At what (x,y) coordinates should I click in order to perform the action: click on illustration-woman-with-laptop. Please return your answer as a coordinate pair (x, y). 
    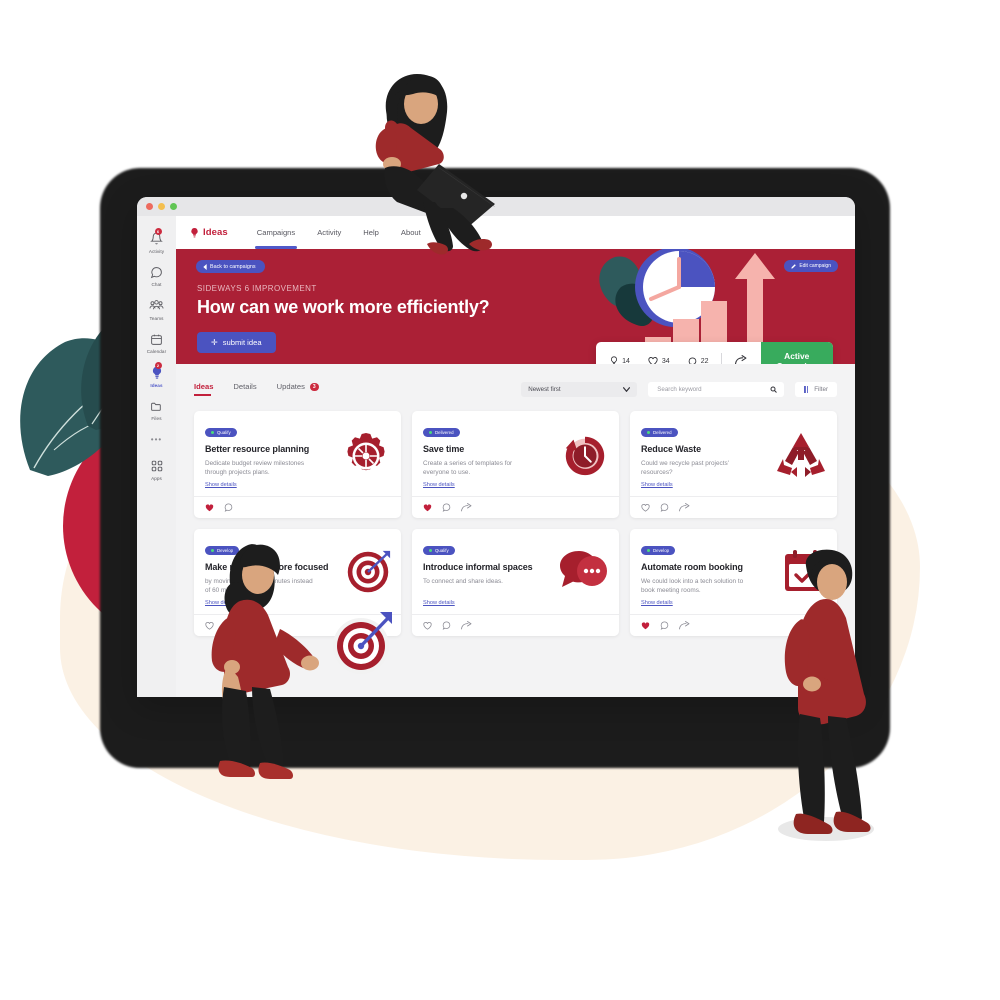
    Looking at the image, I should click on (435, 164).